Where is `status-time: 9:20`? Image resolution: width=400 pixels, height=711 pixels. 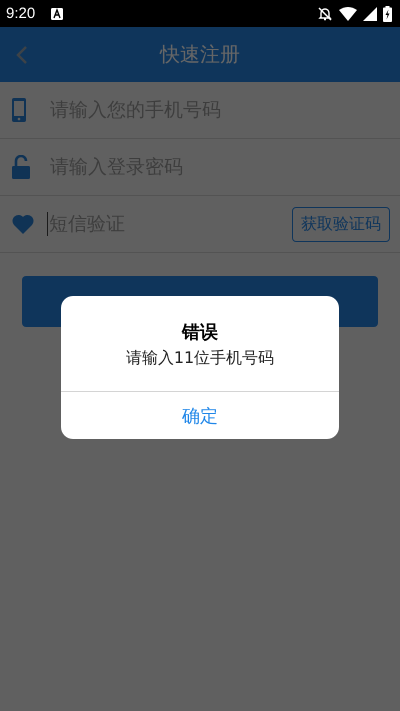 status-time: 9:20 is located at coordinates (21, 13).